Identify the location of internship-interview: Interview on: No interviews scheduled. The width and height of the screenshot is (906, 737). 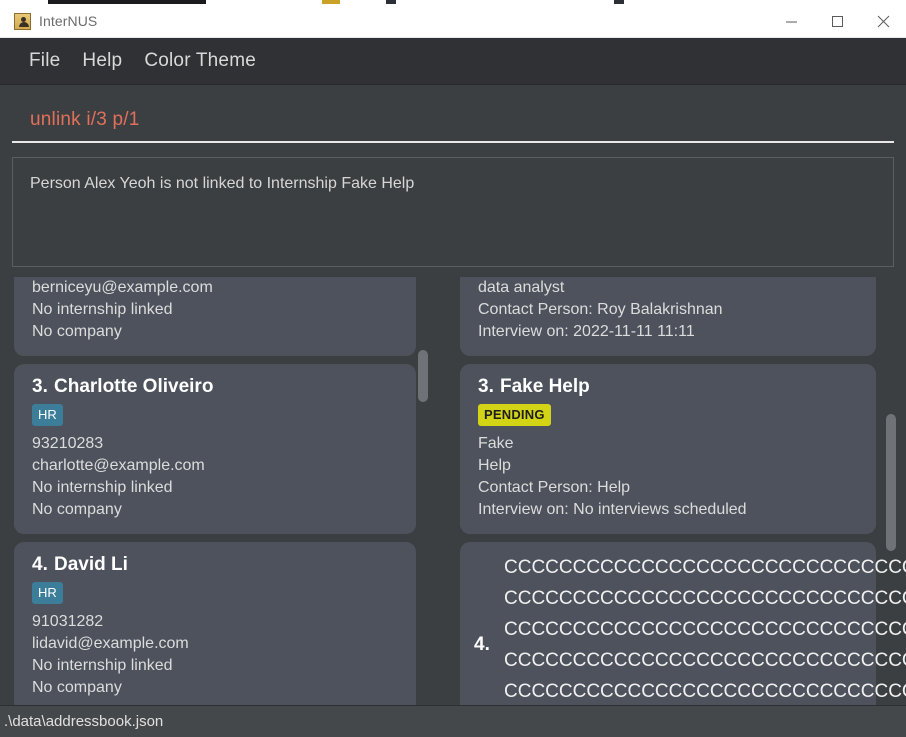
(612, 509).